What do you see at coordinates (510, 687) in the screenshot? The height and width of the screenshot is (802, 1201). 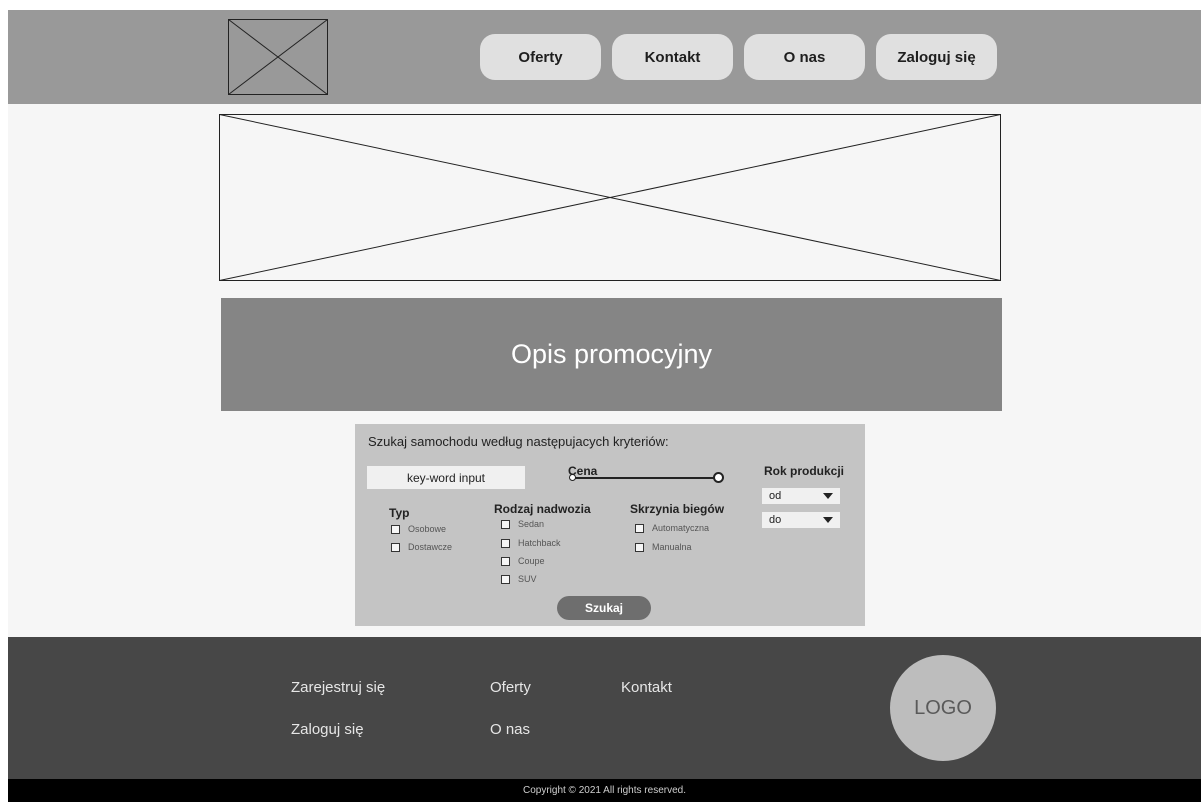 I see `footer-link-offers: Oferty` at bounding box center [510, 687].